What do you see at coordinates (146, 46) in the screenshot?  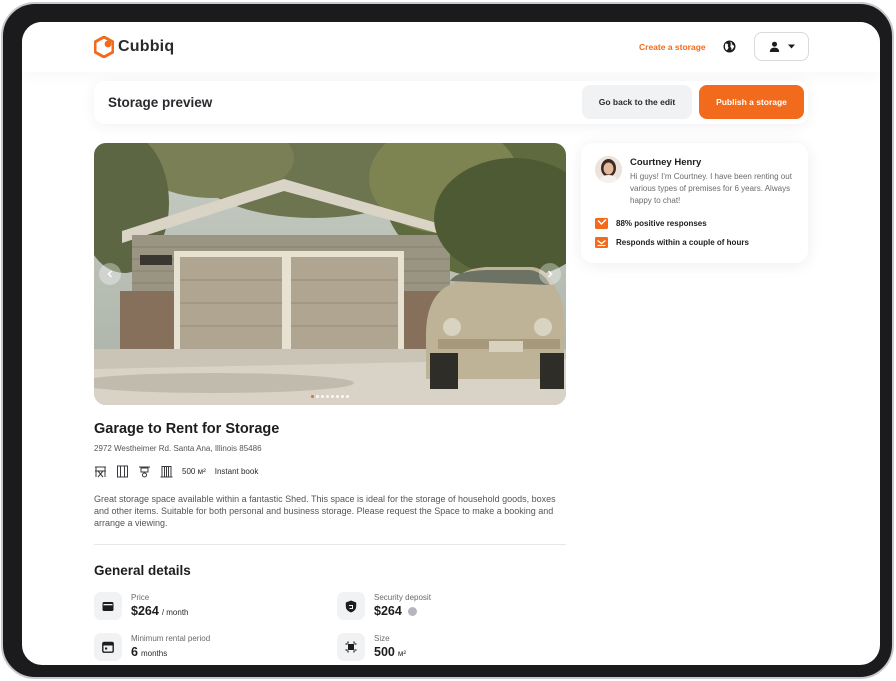 I see `logo-text: Cubbiq` at bounding box center [146, 46].